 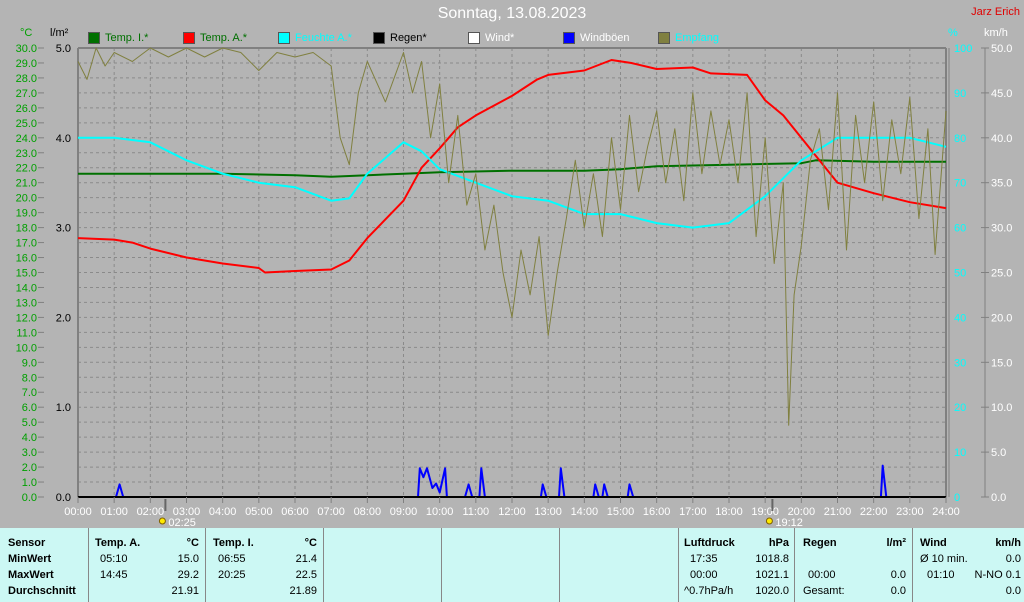 What do you see at coordinates (26, 229) in the screenshot?
I see `celsius-tick-label: 18.0` at bounding box center [26, 229].